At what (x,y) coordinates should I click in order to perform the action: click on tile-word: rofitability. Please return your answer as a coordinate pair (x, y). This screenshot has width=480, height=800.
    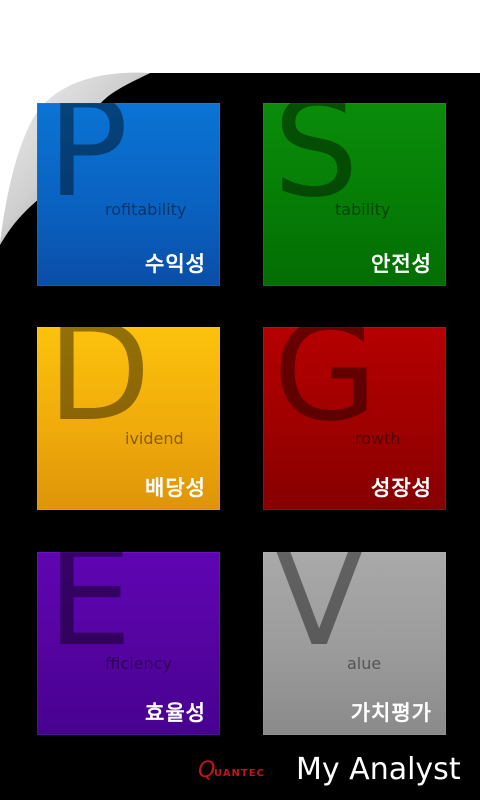
    Looking at the image, I should click on (146, 209).